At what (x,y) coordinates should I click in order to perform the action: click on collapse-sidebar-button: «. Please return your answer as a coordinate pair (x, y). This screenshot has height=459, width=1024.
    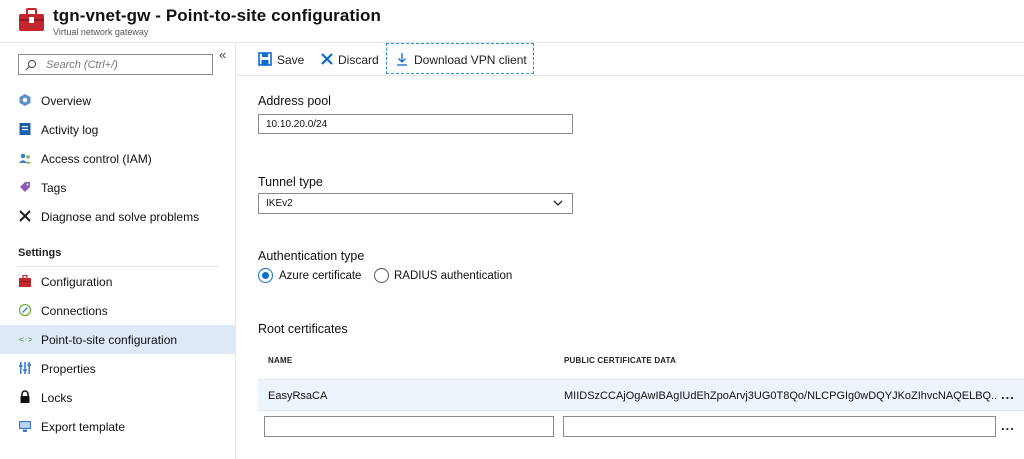
    Looking at the image, I should click on (222, 54).